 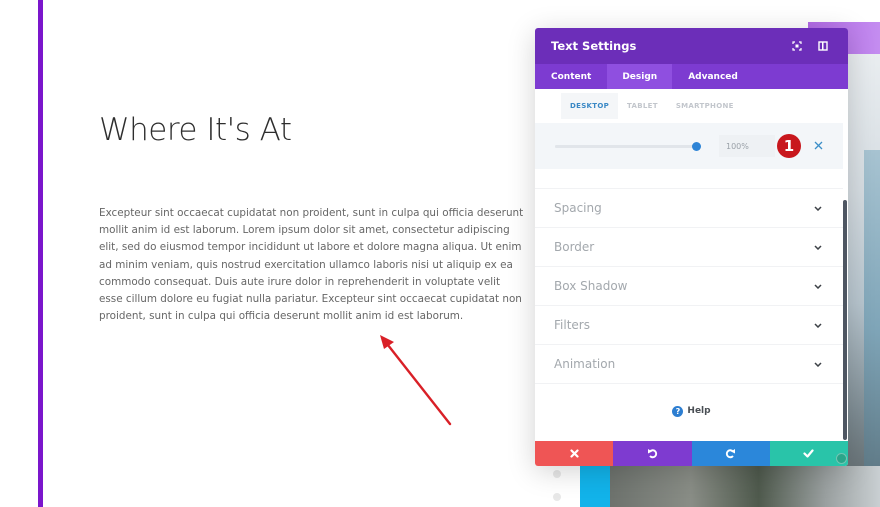 I want to click on tab-design: Design, so click(x=640, y=76).